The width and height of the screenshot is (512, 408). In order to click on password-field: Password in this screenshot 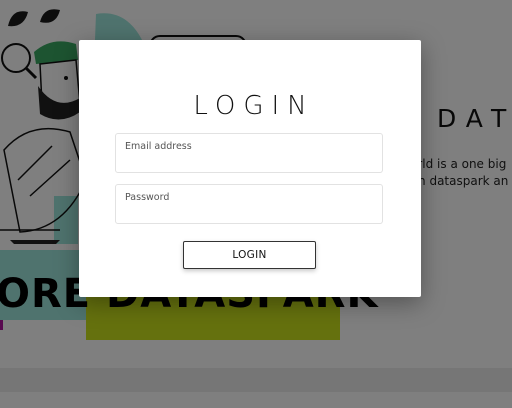, I will do `click(249, 204)`.